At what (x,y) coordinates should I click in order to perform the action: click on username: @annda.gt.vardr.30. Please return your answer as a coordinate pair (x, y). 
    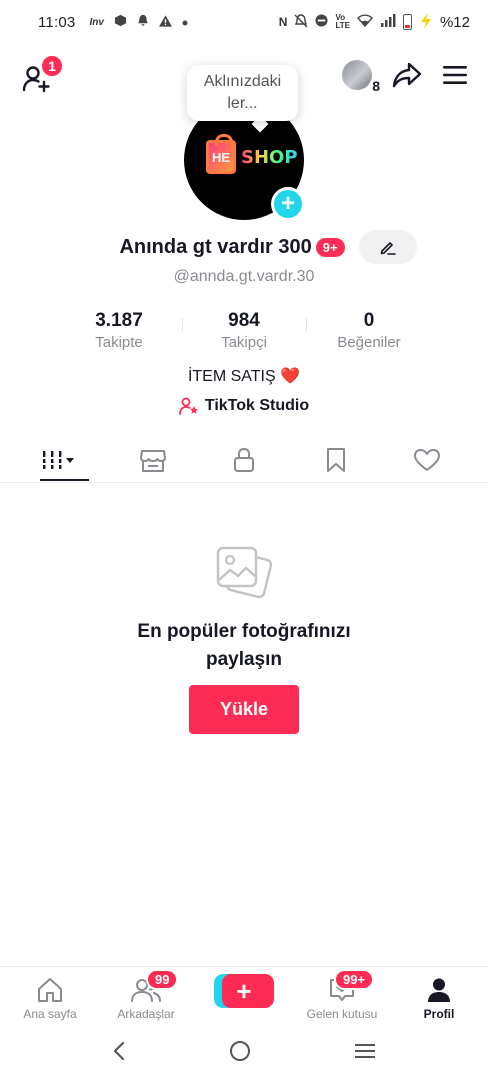
    Looking at the image, I should click on (244, 276).